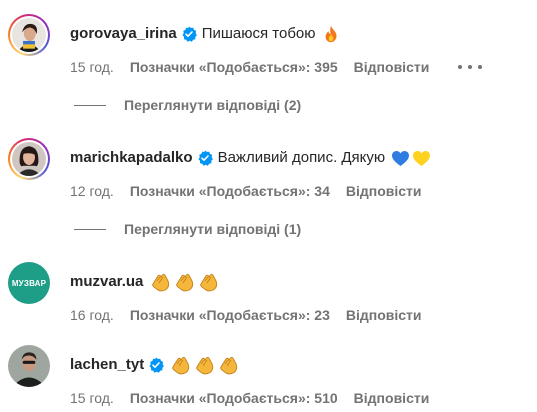  I want to click on likes-count: Позначки «Подобається»: 395, so click(234, 67).